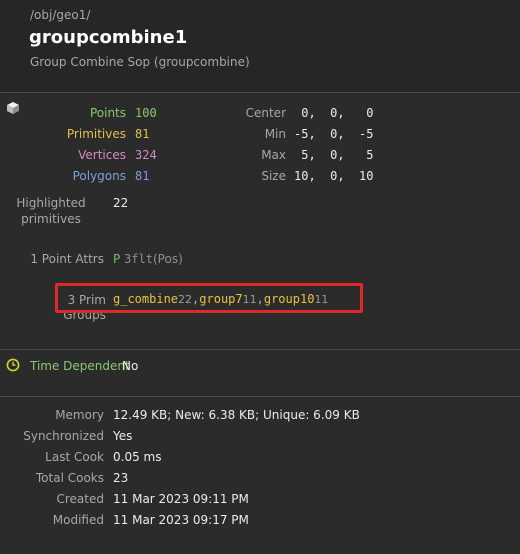  Describe the element at coordinates (60, 15) in the screenshot. I see `node-path: /obj/geo1/` at that location.